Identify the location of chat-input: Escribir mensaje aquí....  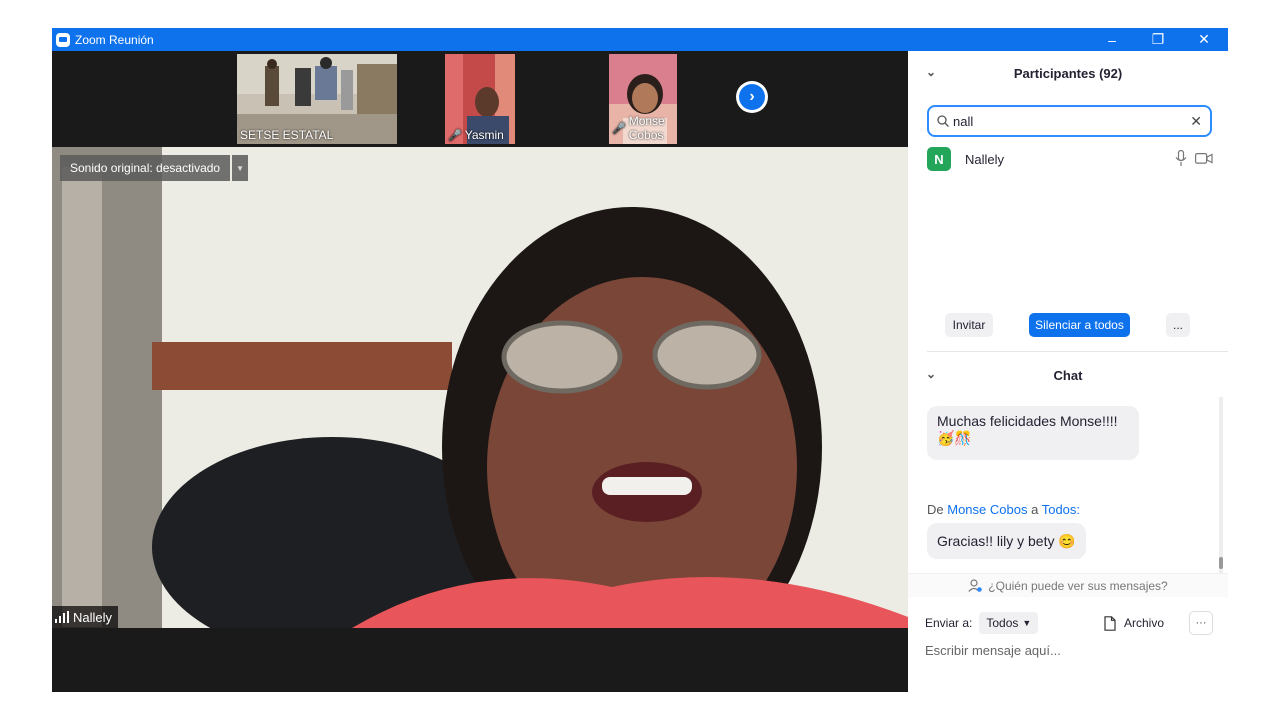
(993, 650).